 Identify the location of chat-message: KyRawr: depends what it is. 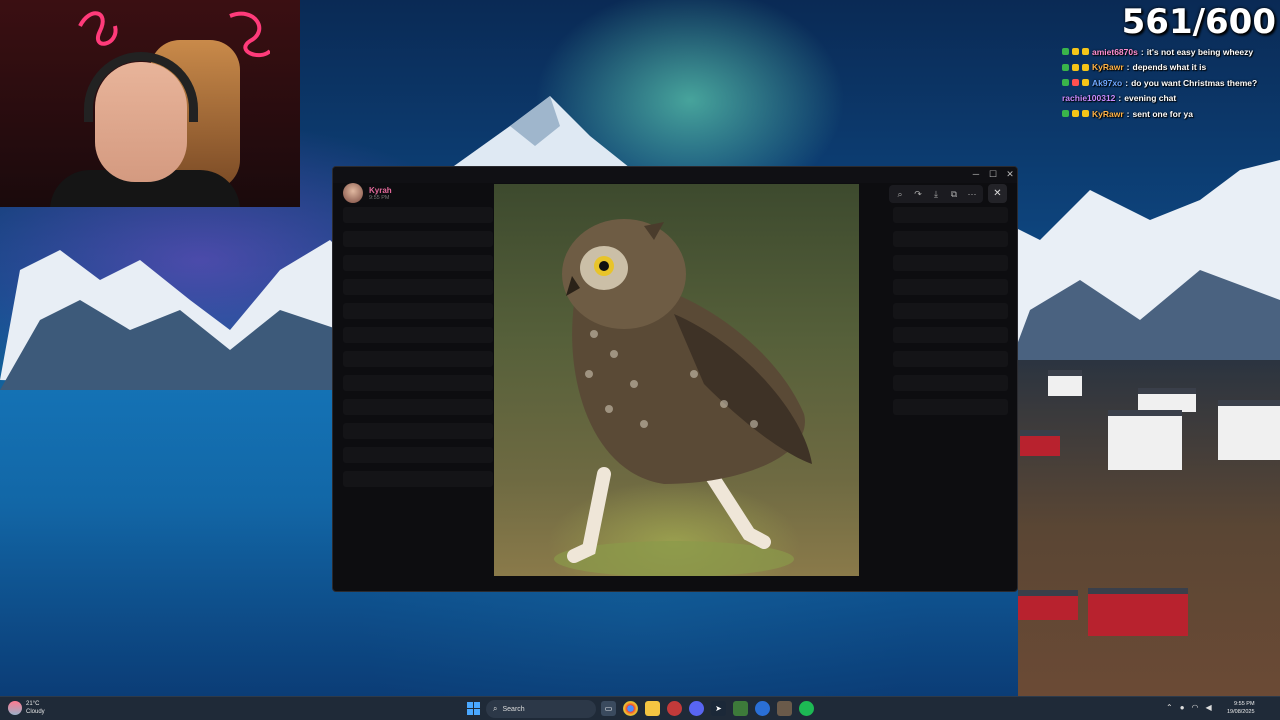
(1169, 68).